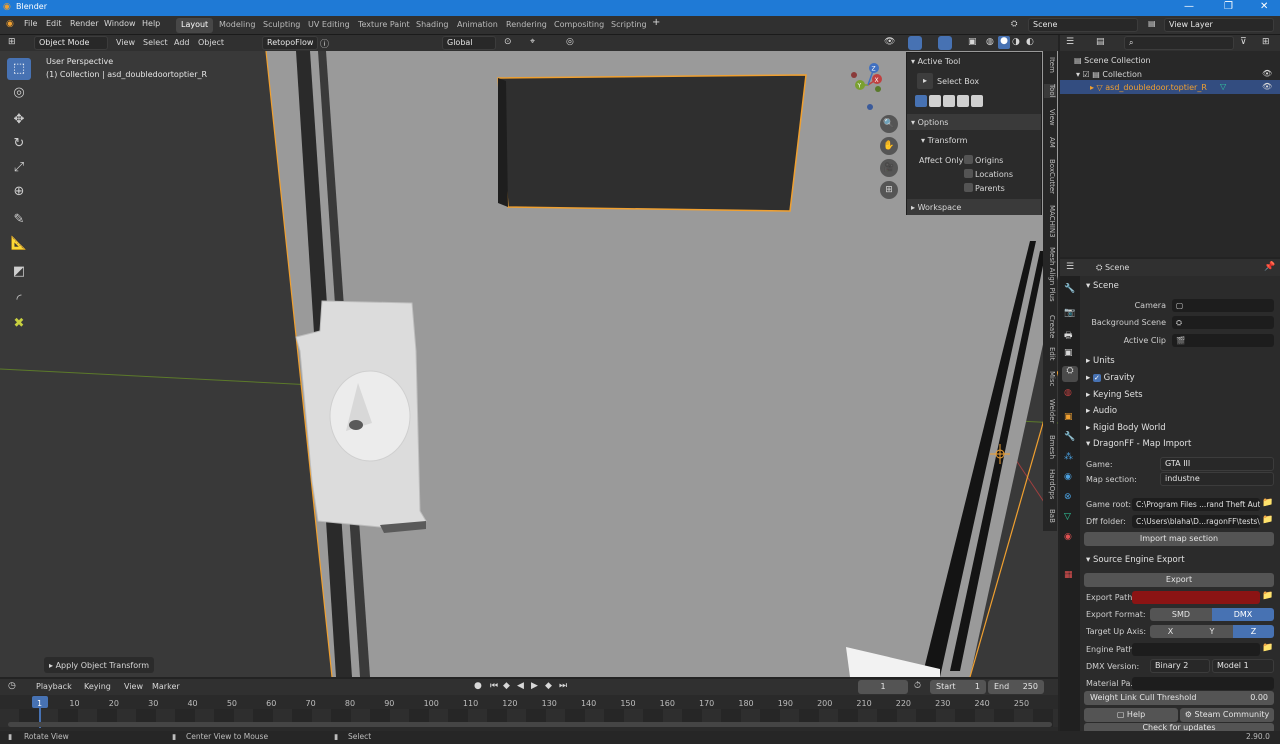 The height and width of the screenshot is (744, 1280). Describe the element at coordinates (520, 686) in the screenshot. I see `play-reverse-icon: ◀` at that location.